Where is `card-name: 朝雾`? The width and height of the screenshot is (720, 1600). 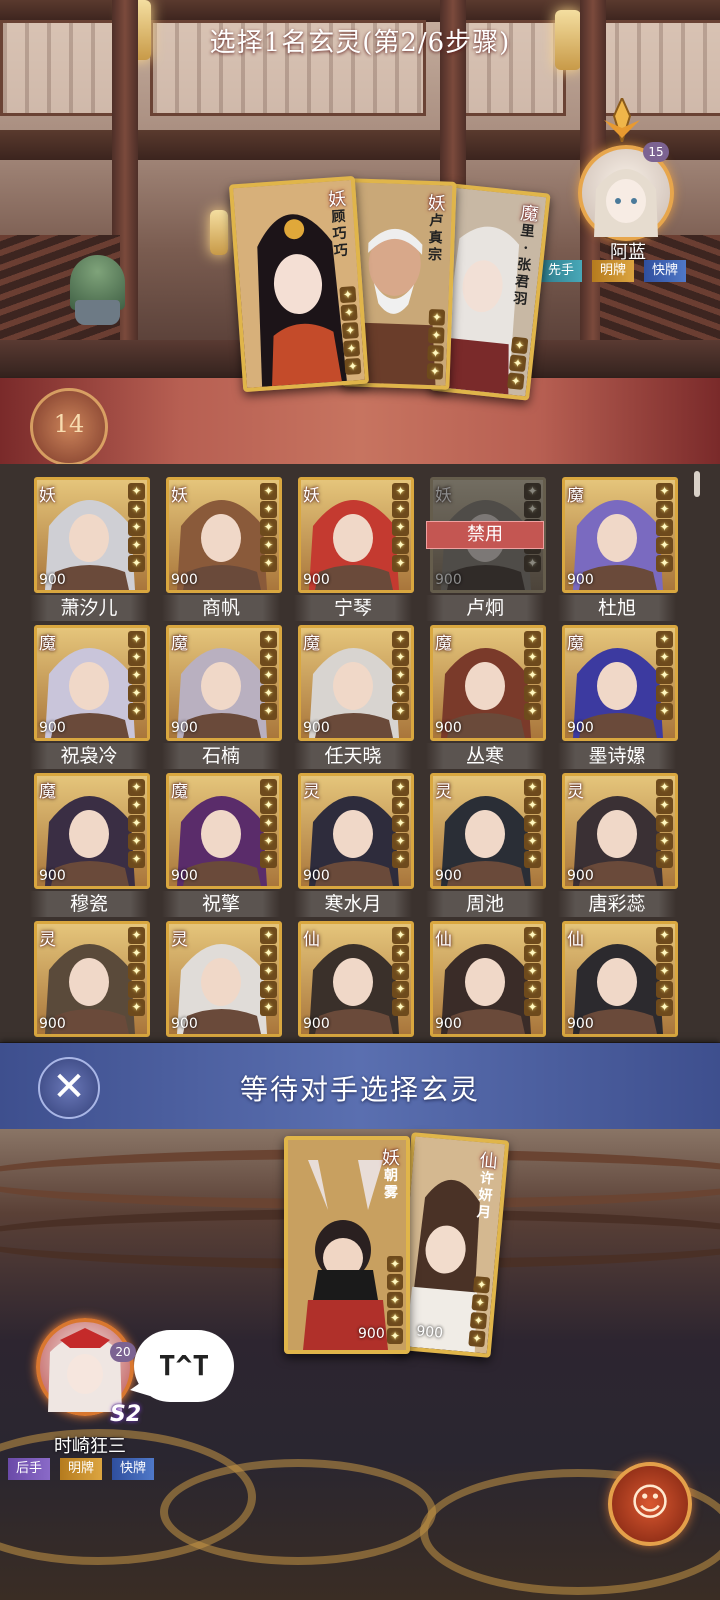 card-name: 朝雾 is located at coordinates (391, 1184).